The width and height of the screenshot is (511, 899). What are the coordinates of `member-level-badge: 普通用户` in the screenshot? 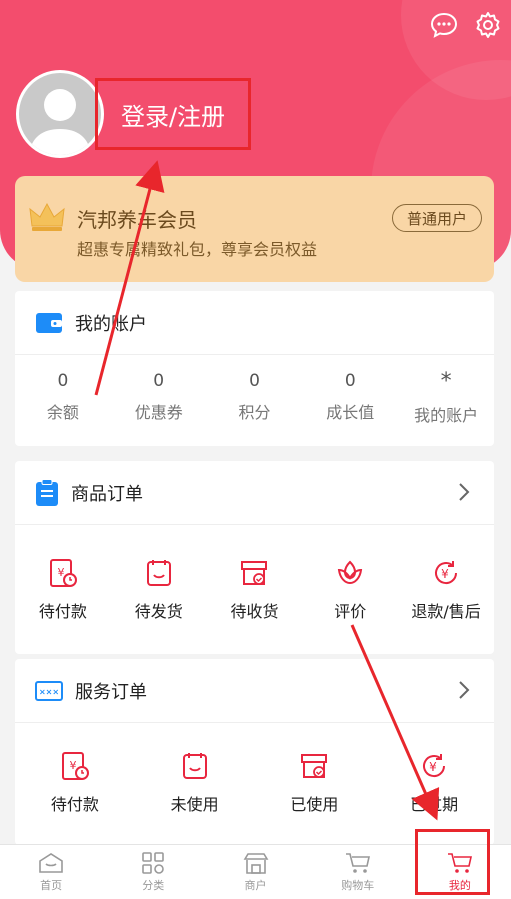 It's located at (436, 218).